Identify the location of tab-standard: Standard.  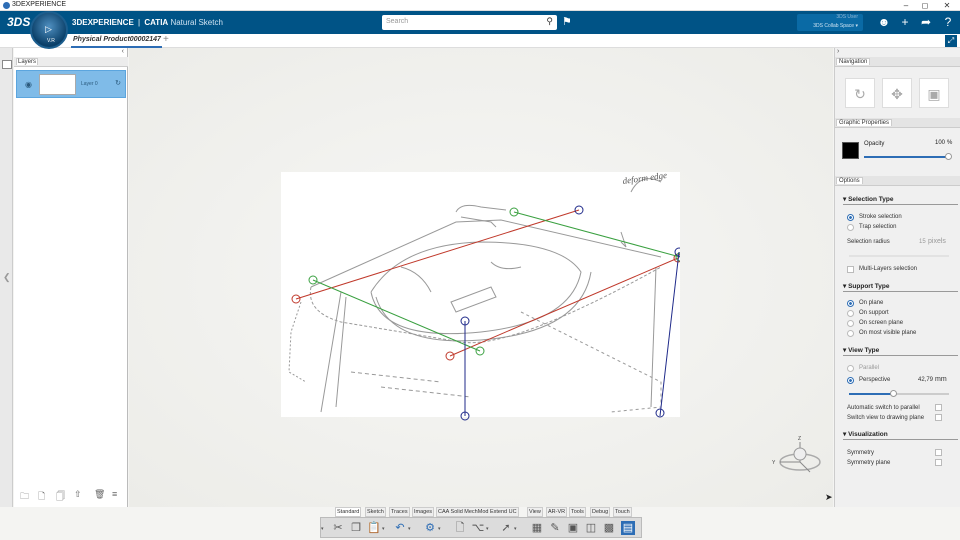
(348, 512).